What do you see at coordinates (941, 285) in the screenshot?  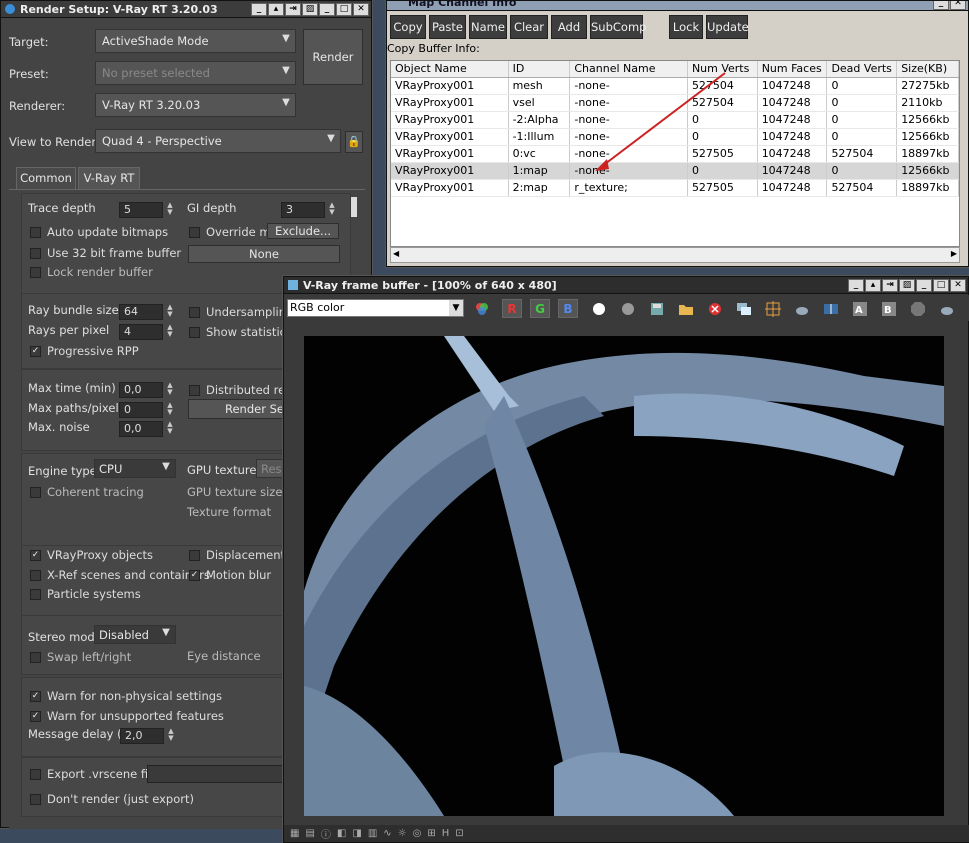 I see `maximize-button: □` at bounding box center [941, 285].